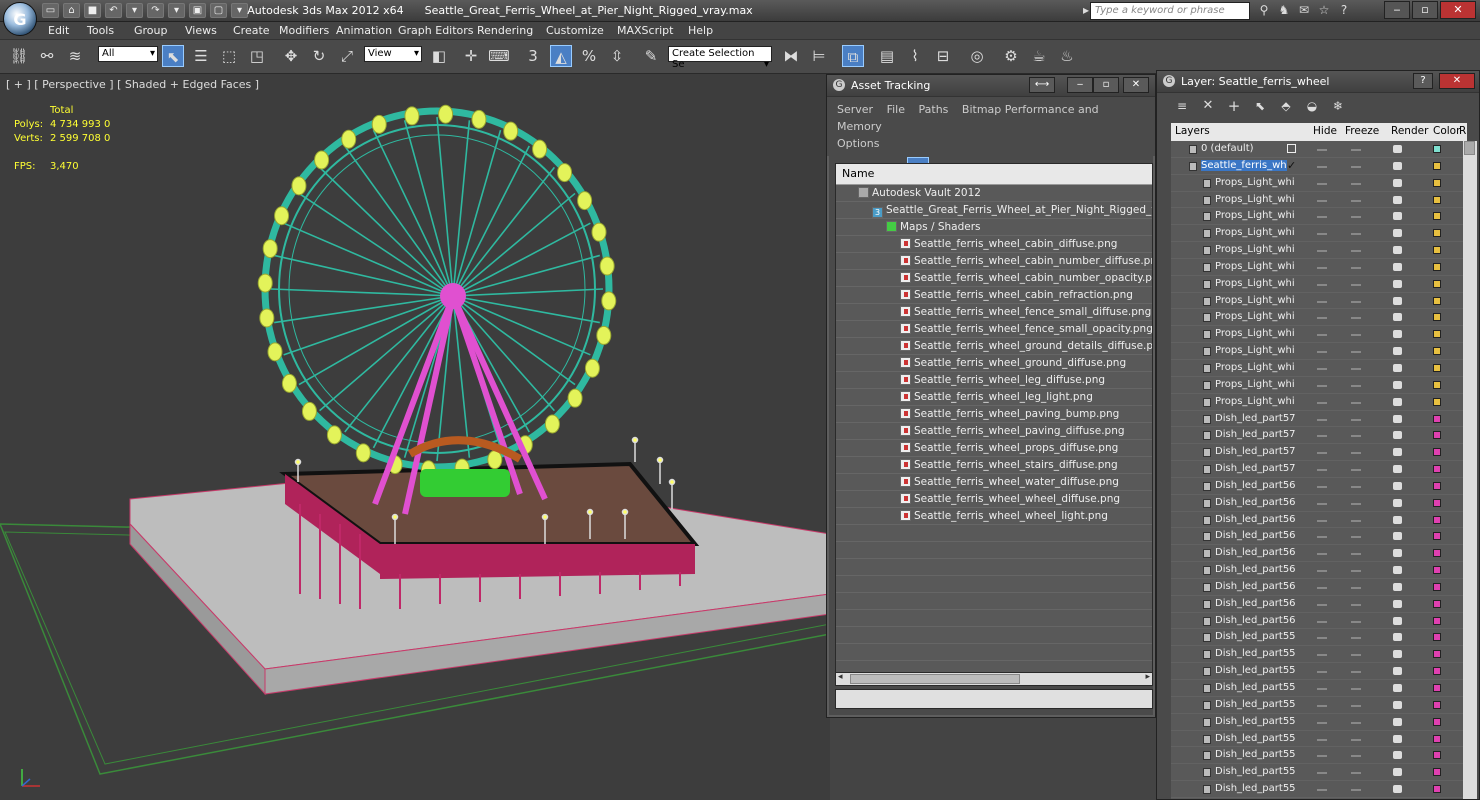  What do you see at coordinates (151, 30) in the screenshot?
I see `menu-group: Group` at bounding box center [151, 30].